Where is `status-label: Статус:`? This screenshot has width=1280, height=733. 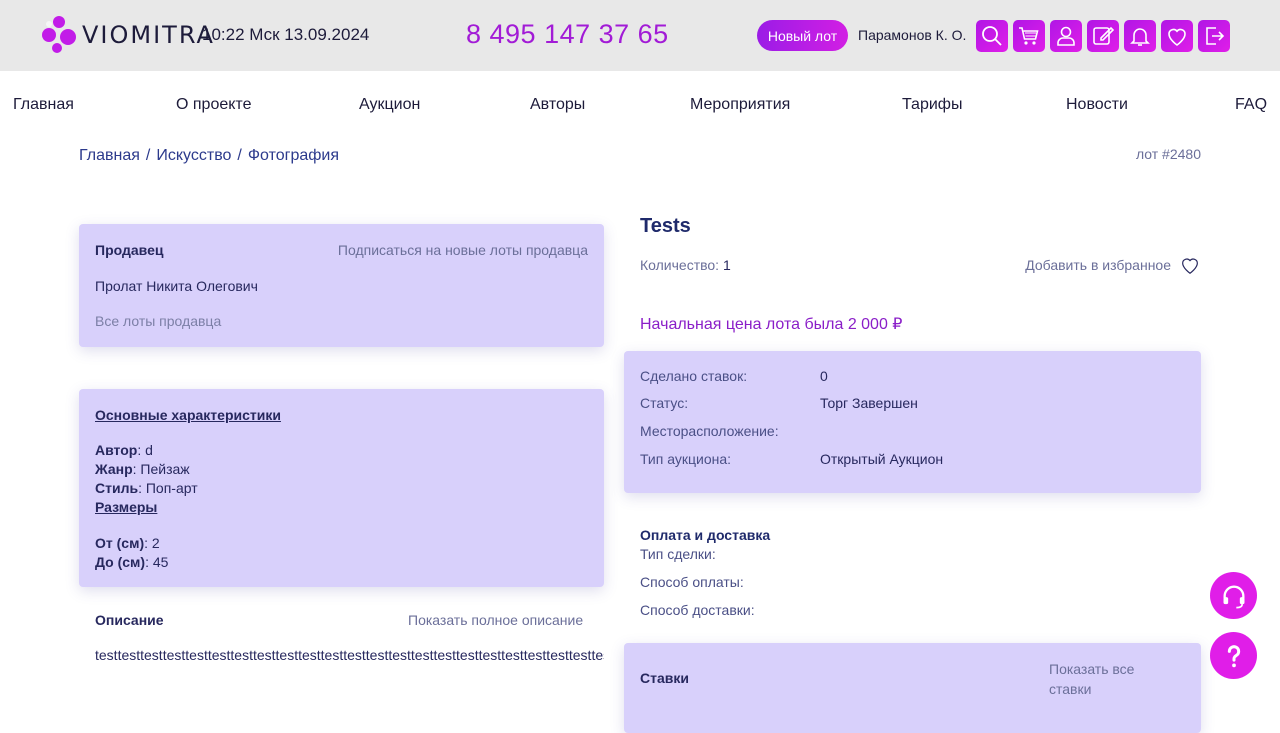 status-label: Статус: is located at coordinates (664, 403).